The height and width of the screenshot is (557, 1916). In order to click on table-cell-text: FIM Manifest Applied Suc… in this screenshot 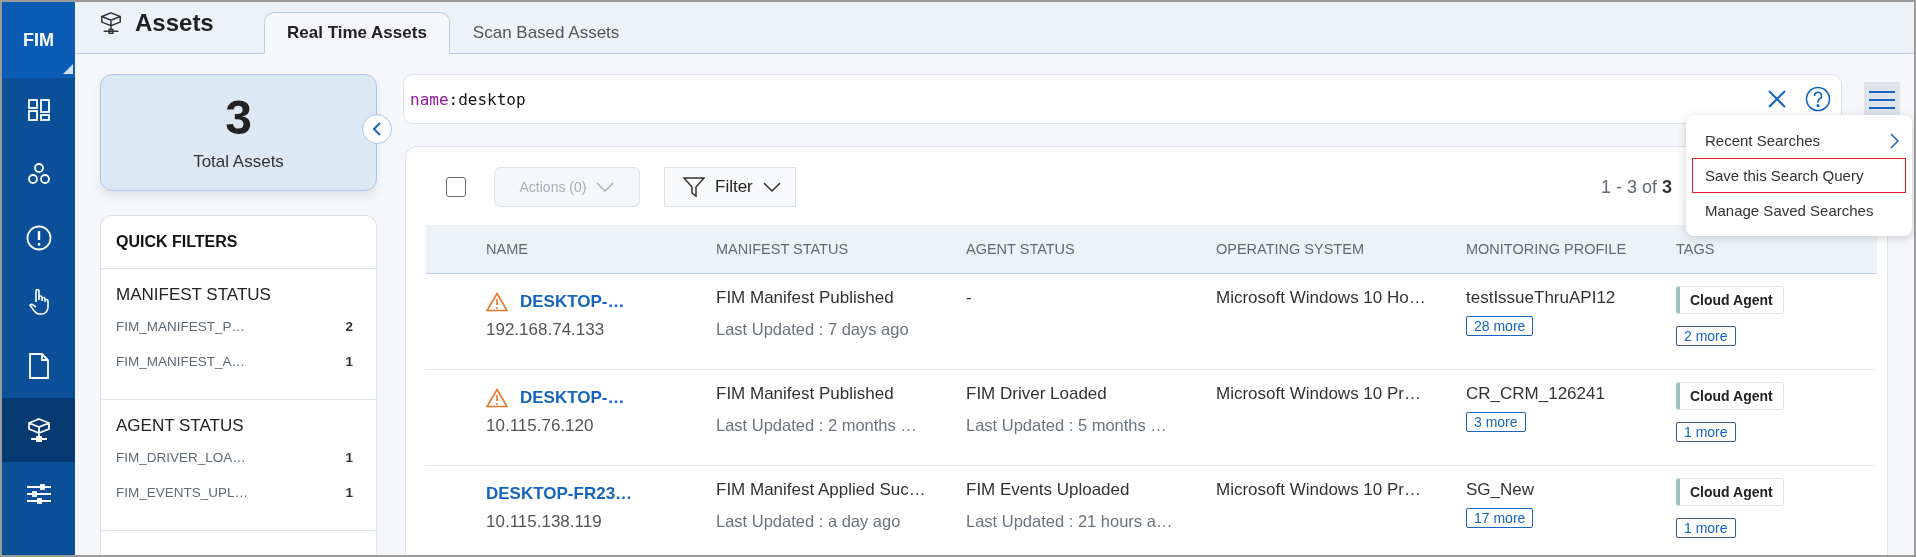, I will do `click(821, 490)`.